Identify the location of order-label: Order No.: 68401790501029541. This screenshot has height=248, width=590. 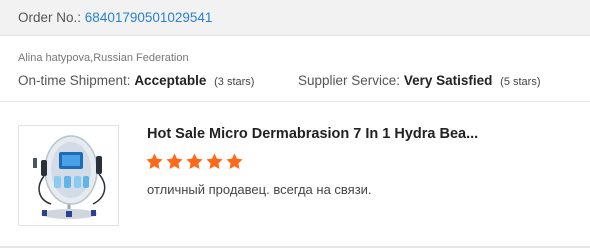
(115, 17).